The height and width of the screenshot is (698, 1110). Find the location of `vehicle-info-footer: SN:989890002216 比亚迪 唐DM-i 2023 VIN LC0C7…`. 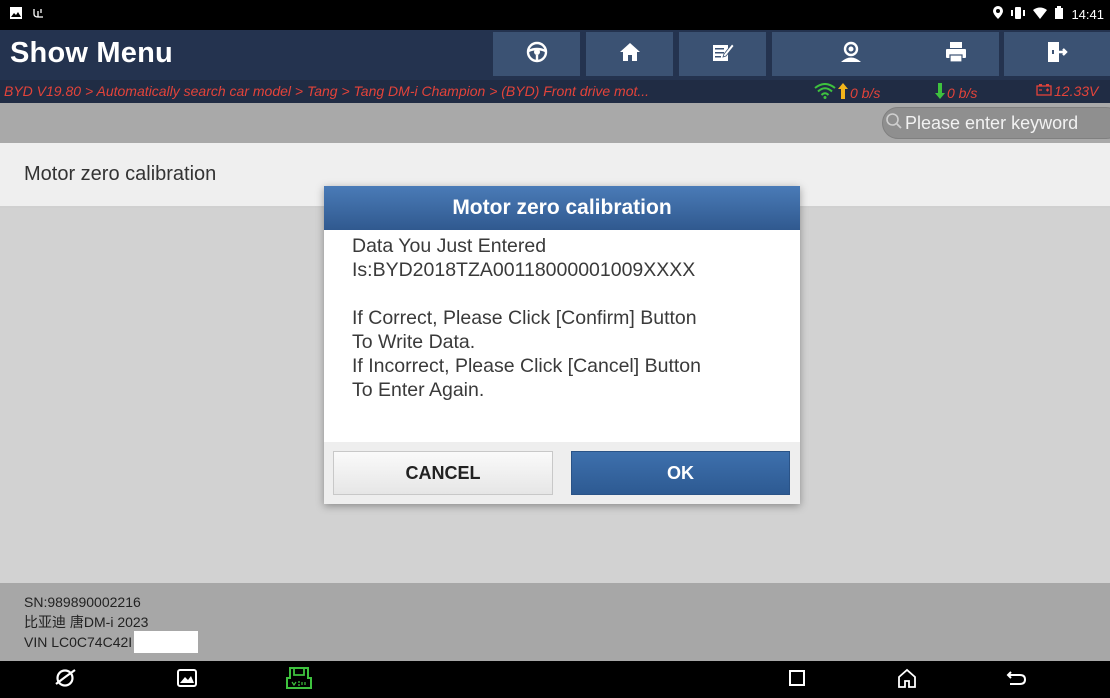

vehicle-info-footer: SN:989890002216 比亚迪 唐DM-i 2023 VIN LC0C7… is located at coordinates (555, 622).